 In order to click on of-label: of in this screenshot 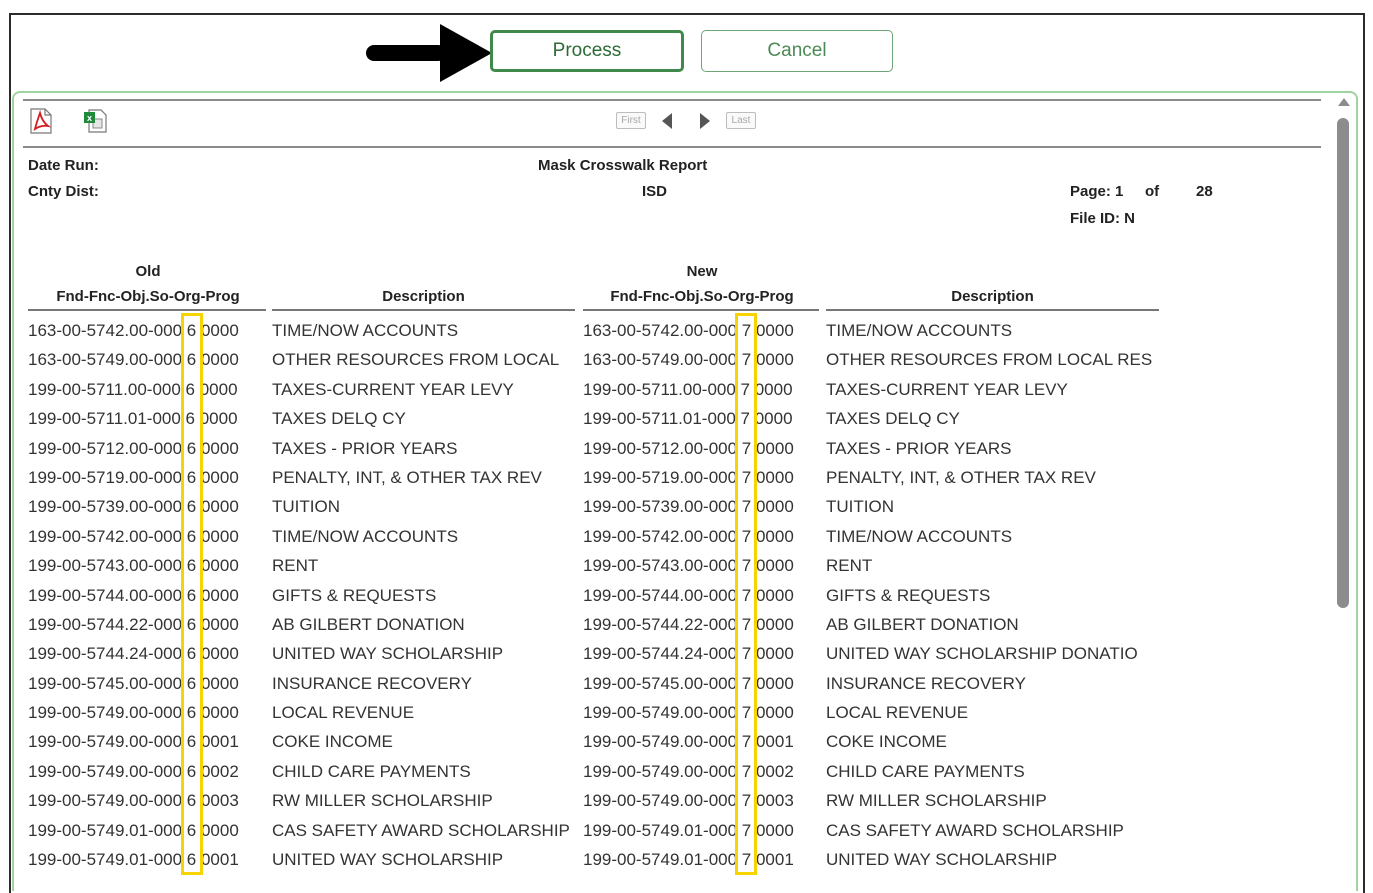, I will do `click(1152, 191)`.